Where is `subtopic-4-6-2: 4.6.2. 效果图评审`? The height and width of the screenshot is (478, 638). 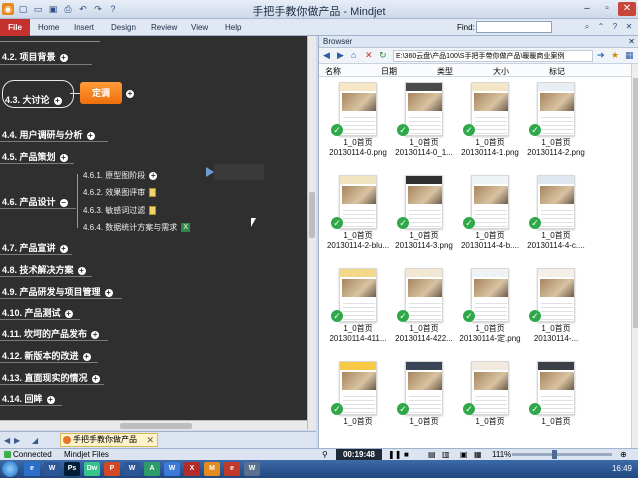 subtopic-4-6-2: 4.6.2. 效果图评审 is located at coordinates (120, 192).